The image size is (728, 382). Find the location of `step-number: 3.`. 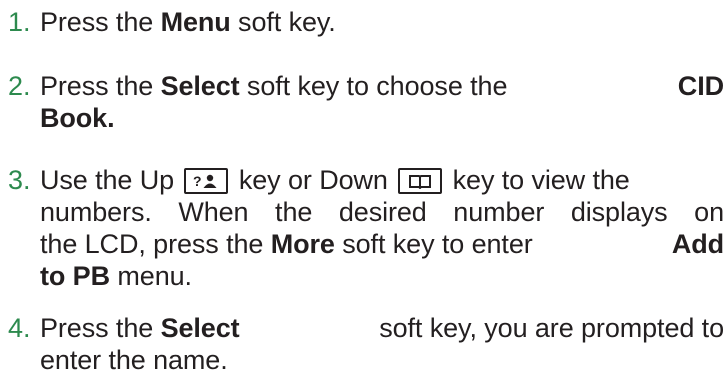

step-number: 3. is located at coordinates (19, 180).